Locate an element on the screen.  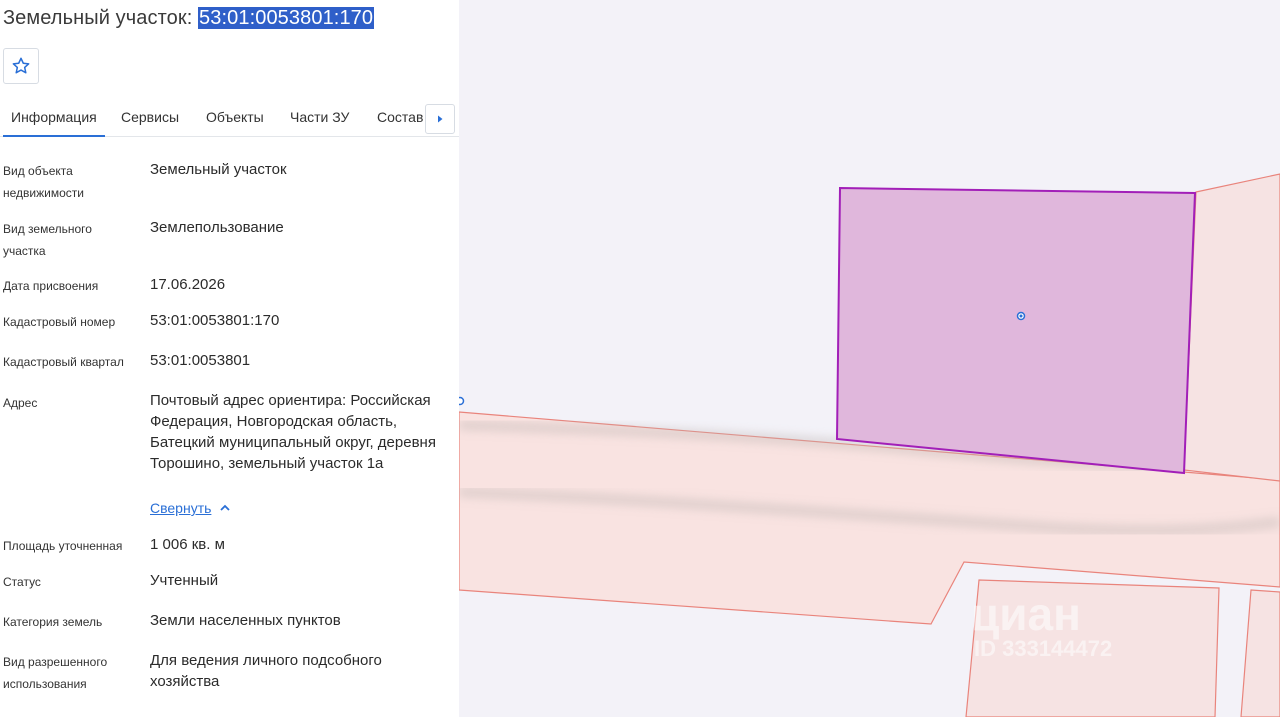
favorite-button is located at coordinates (21, 66).